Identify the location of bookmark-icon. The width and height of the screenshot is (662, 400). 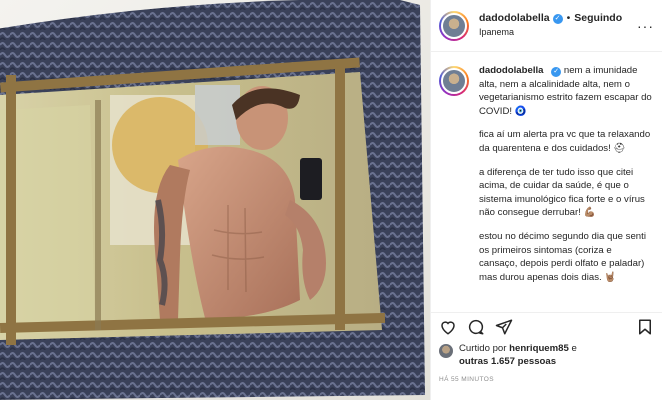
(645, 327).